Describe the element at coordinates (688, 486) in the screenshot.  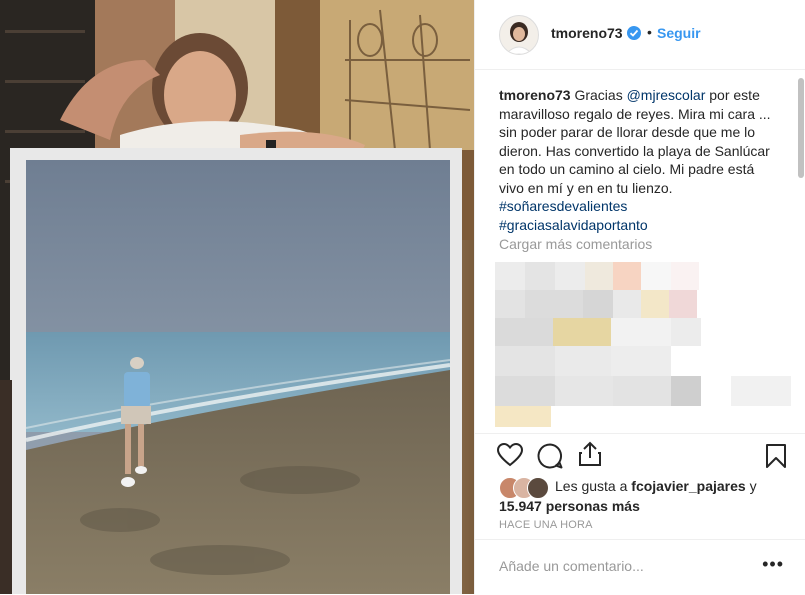
I see `liker-username: fcojavier_pajares` at that location.